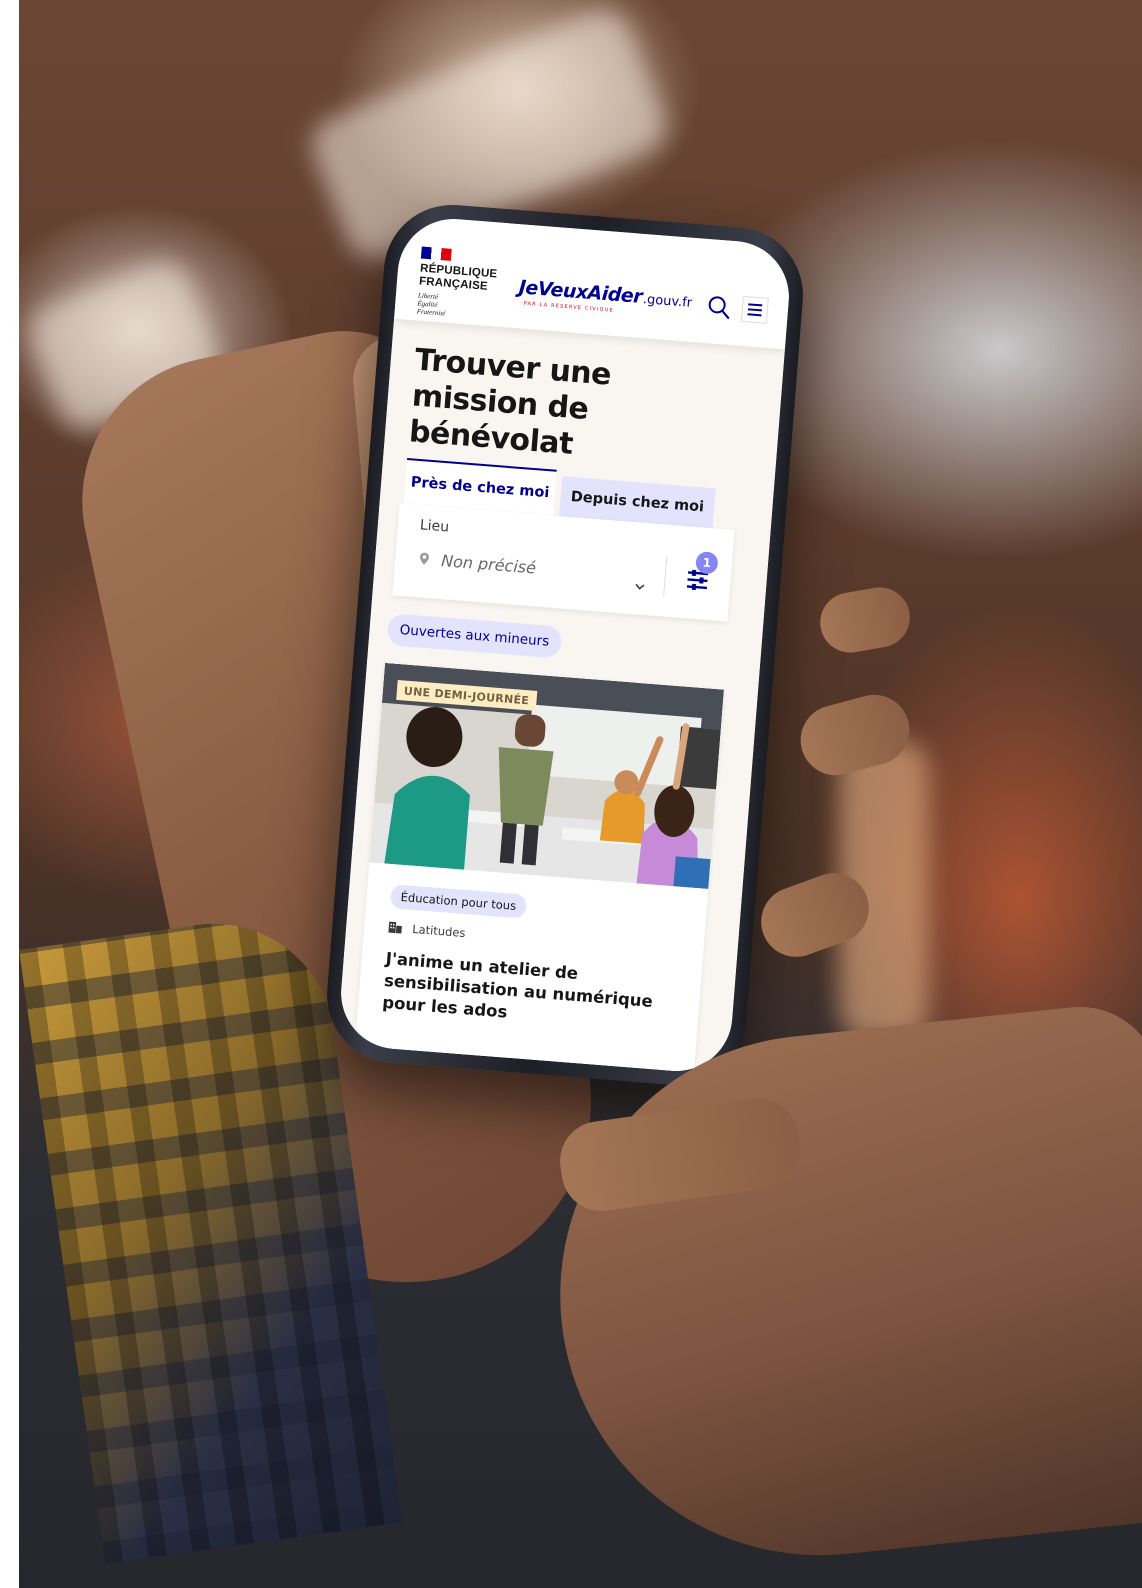 The height and width of the screenshot is (1588, 1142). What do you see at coordinates (665, 576) in the screenshot?
I see `divider` at bounding box center [665, 576].